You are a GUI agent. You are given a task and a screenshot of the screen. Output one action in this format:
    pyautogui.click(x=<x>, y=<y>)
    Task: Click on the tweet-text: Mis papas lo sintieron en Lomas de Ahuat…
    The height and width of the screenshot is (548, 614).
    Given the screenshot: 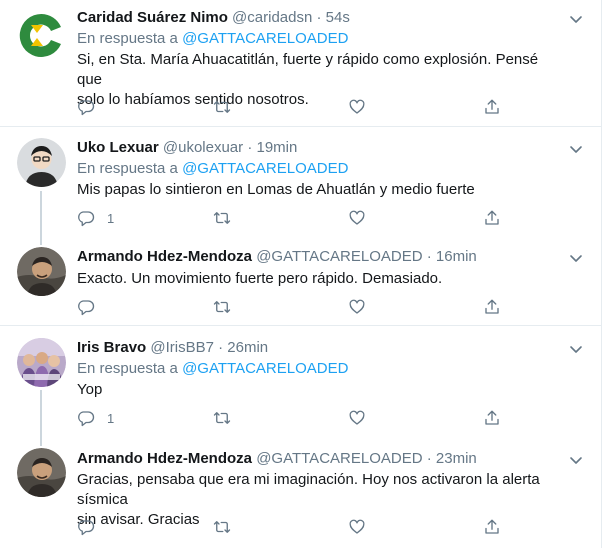 What is the action you would take?
    pyautogui.click(x=312, y=190)
    